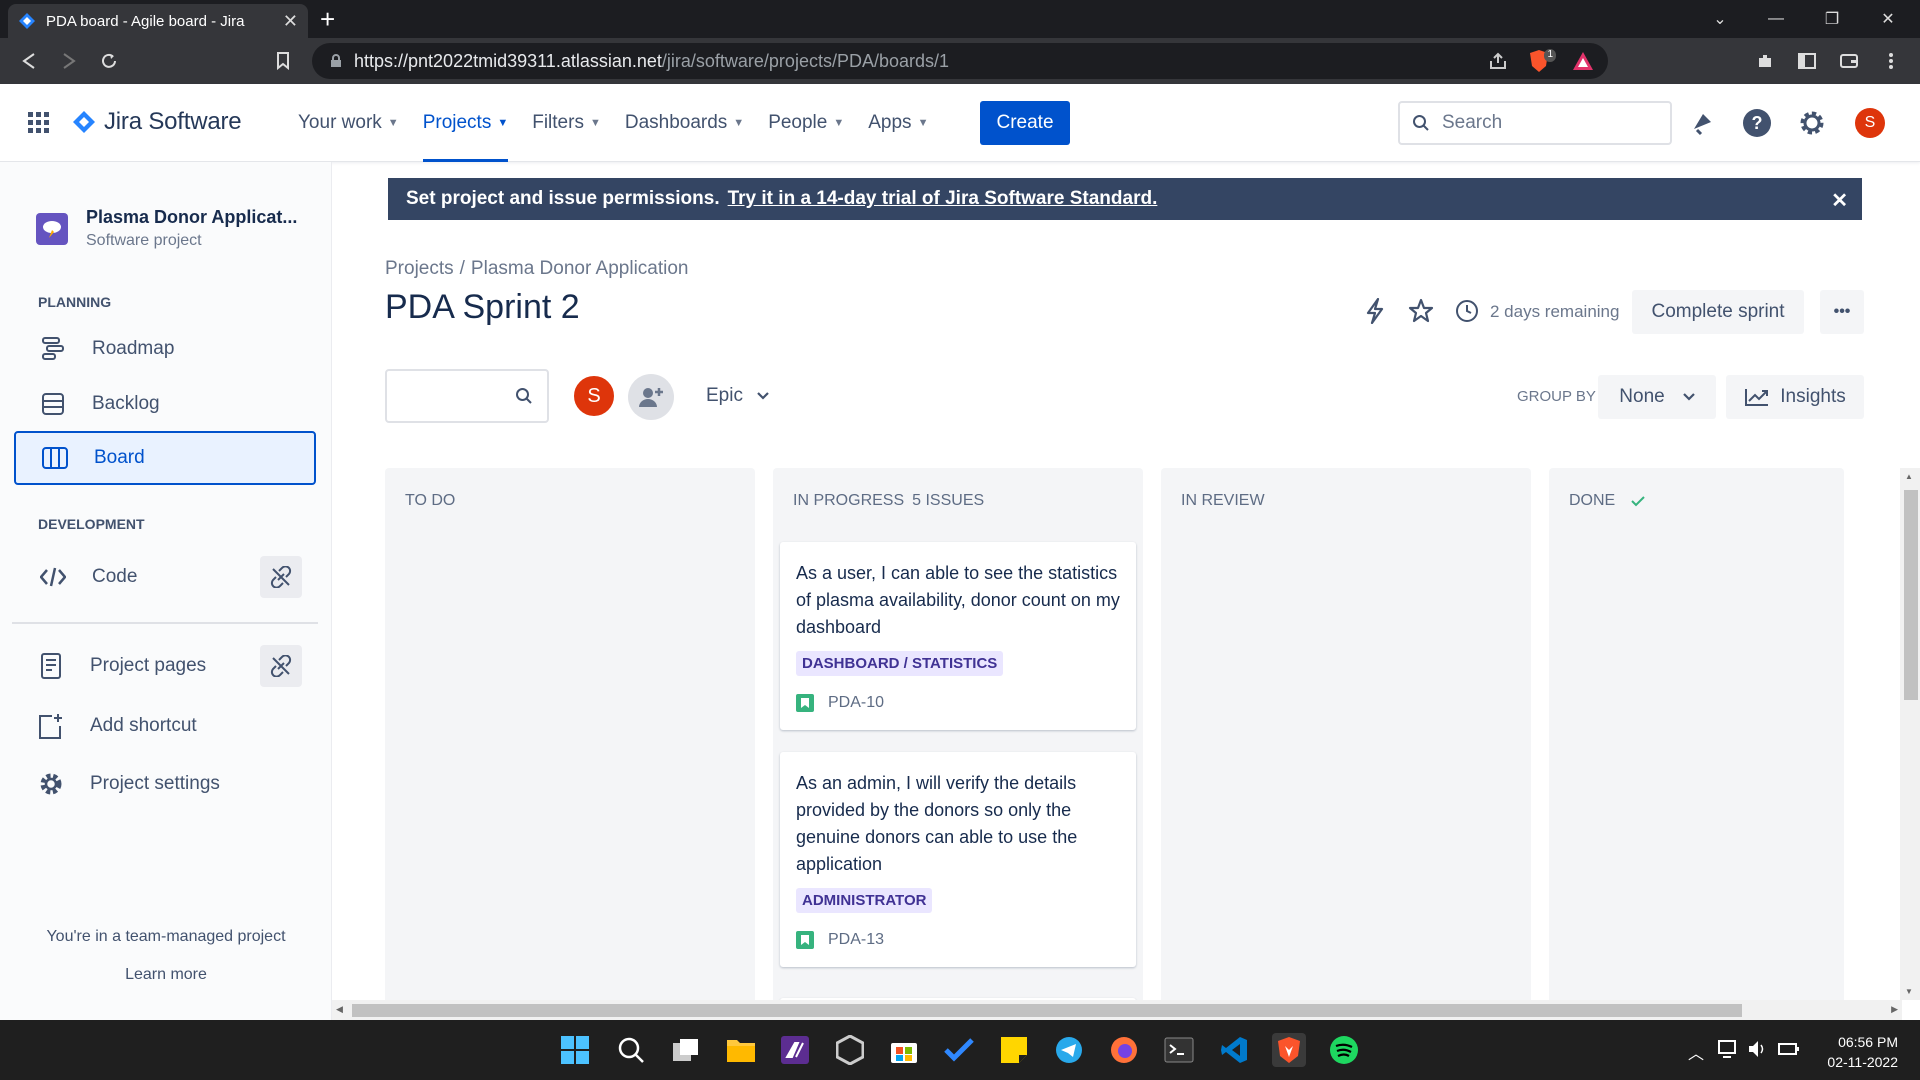 The width and height of the screenshot is (1920, 1080). What do you see at coordinates (1839, 200) in the screenshot?
I see `close-icon: ✕` at bounding box center [1839, 200].